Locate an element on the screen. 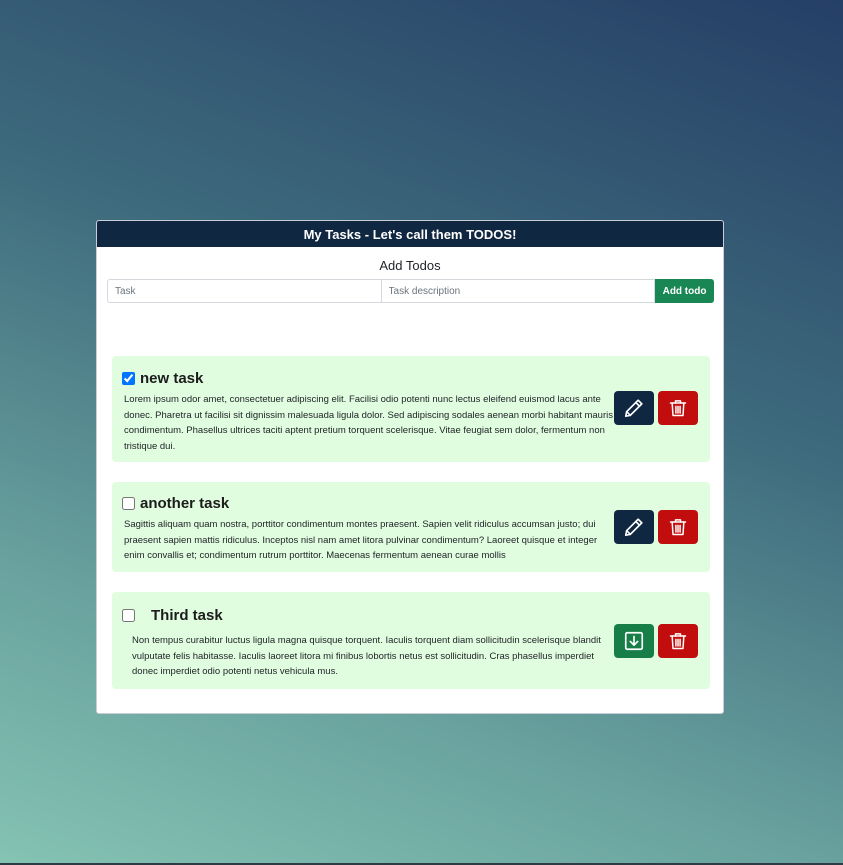 The image size is (843, 865). page-title: My Tasks - Let's call them TODOS! is located at coordinates (410, 234).